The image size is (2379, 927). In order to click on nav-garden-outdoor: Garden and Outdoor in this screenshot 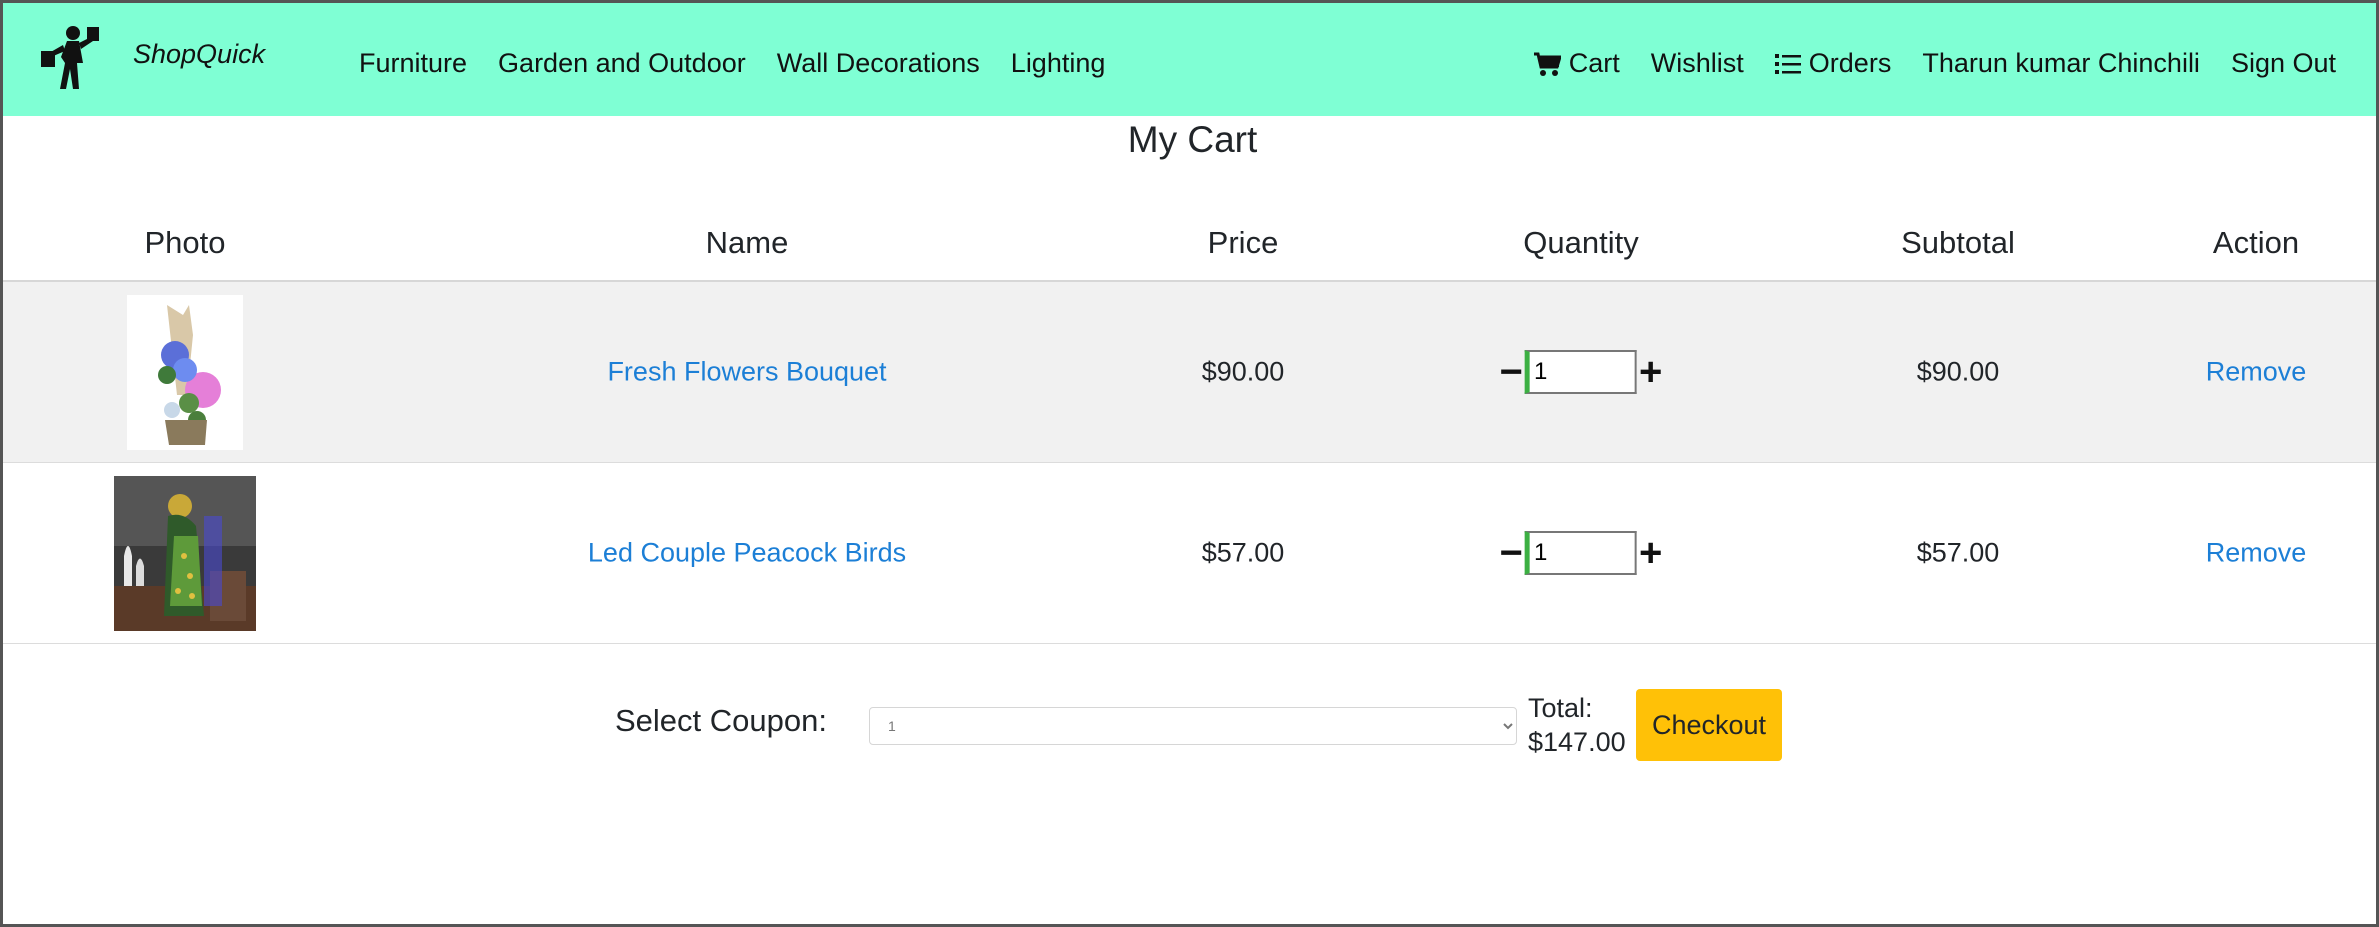, I will do `click(622, 63)`.